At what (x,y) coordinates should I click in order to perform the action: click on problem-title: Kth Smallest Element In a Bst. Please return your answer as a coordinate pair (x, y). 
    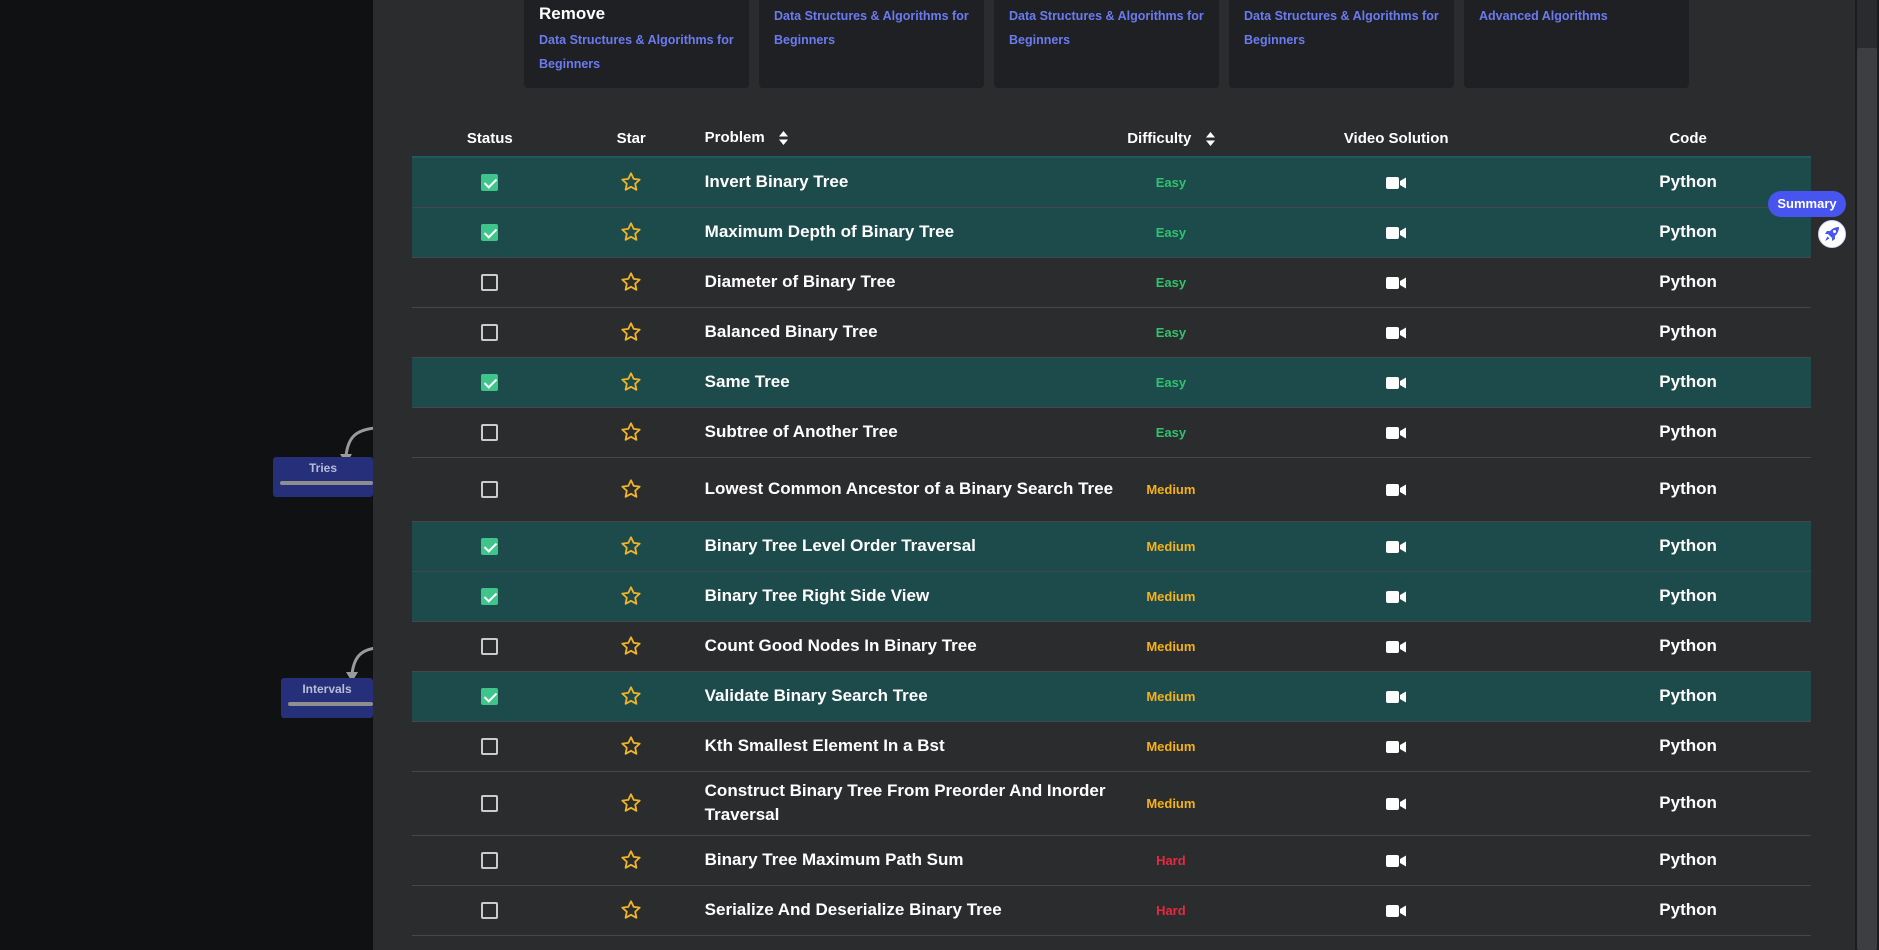
    Looking at the image, I should click on (904, 746).